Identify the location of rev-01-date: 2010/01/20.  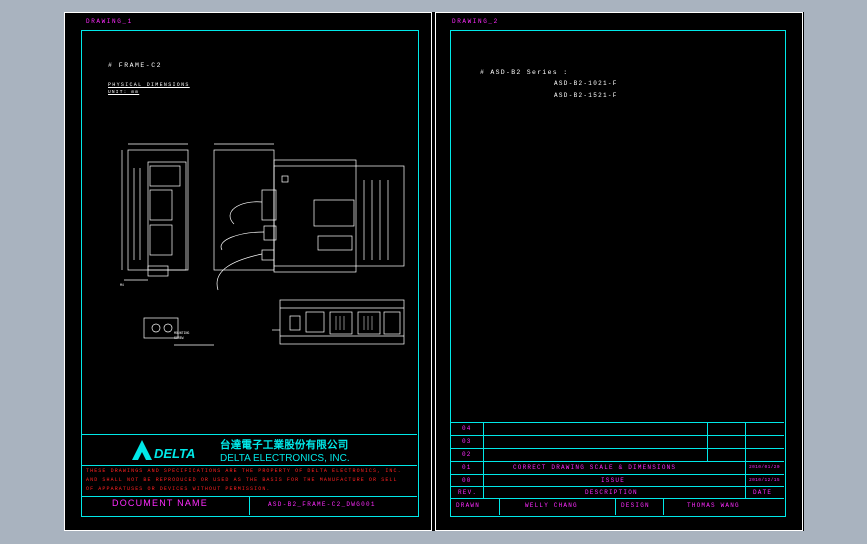
(765, 467).